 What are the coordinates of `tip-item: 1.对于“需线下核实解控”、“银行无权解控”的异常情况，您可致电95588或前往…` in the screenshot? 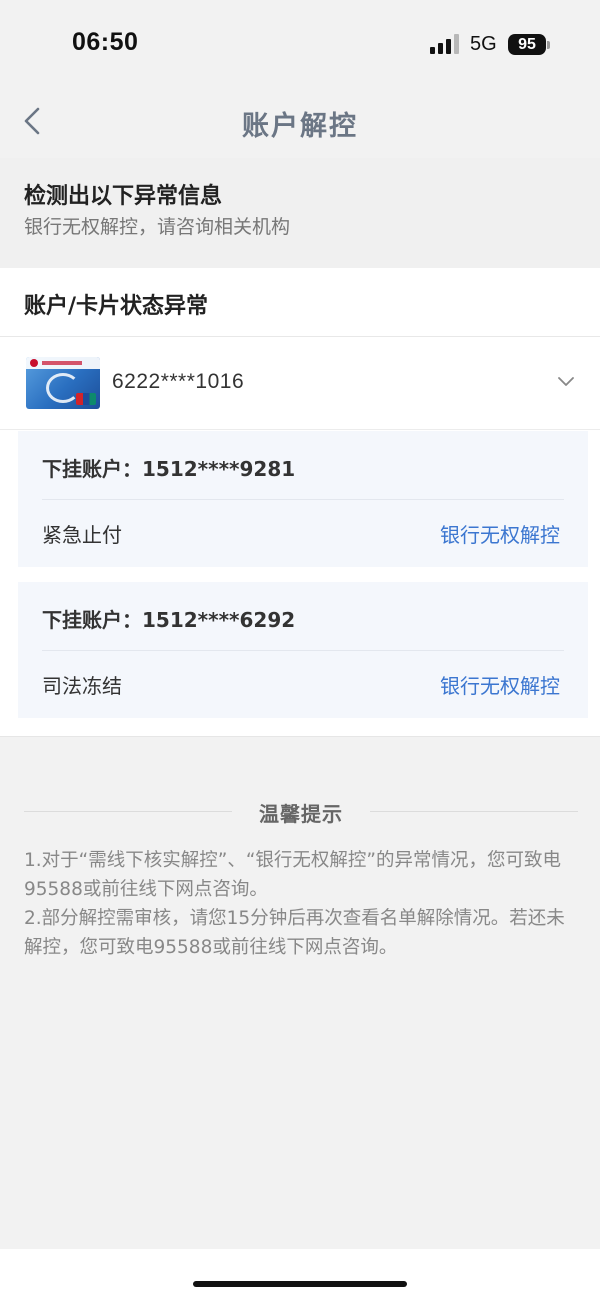 It's located at (292, 875).